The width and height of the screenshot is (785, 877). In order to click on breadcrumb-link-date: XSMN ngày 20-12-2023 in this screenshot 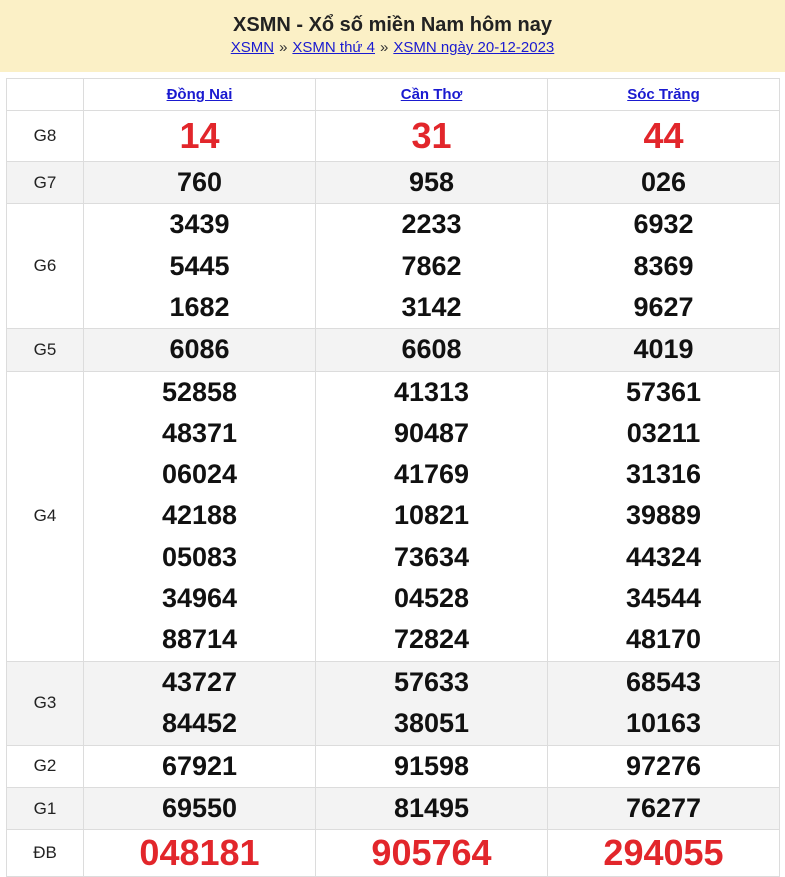, I will do `click(473, 47)`.